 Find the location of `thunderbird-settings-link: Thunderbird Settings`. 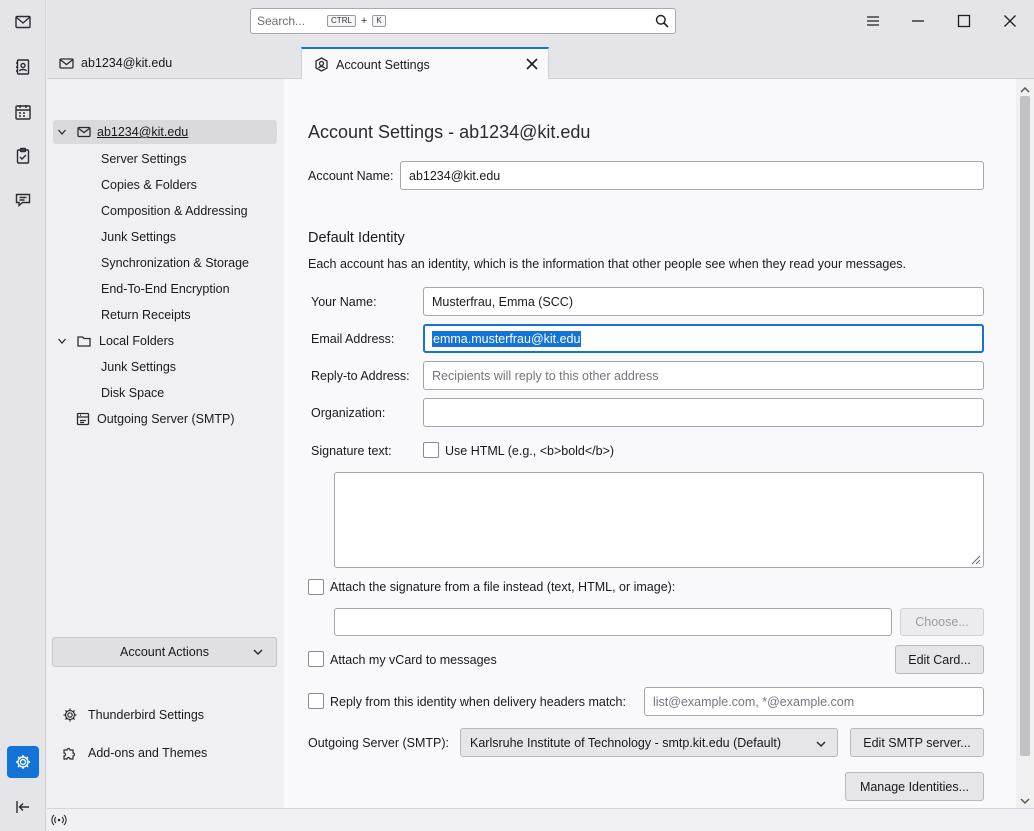

thunderbird-settings-link: Thunderbird Settings is located at coordinates (133, 715).